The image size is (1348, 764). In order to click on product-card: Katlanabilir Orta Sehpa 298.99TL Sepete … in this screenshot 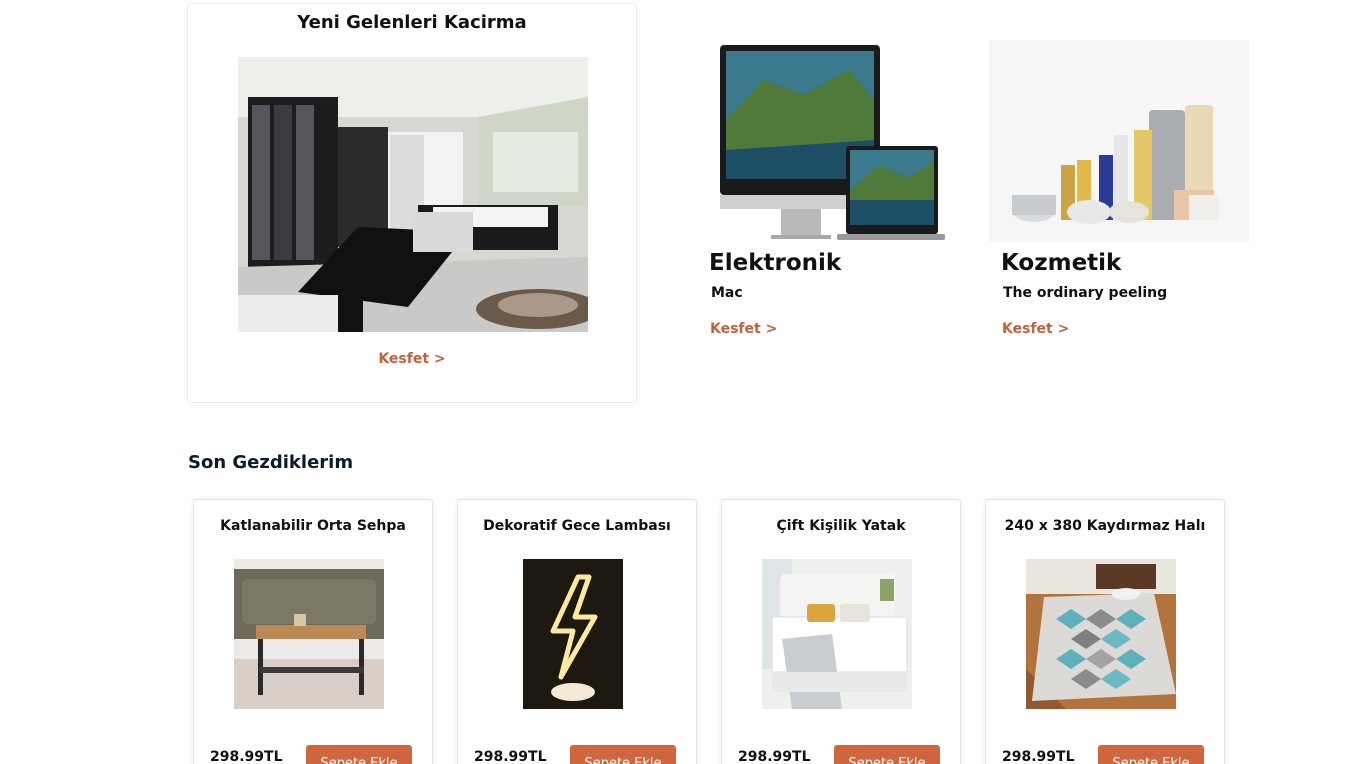, I will do `click(313, 631)`.